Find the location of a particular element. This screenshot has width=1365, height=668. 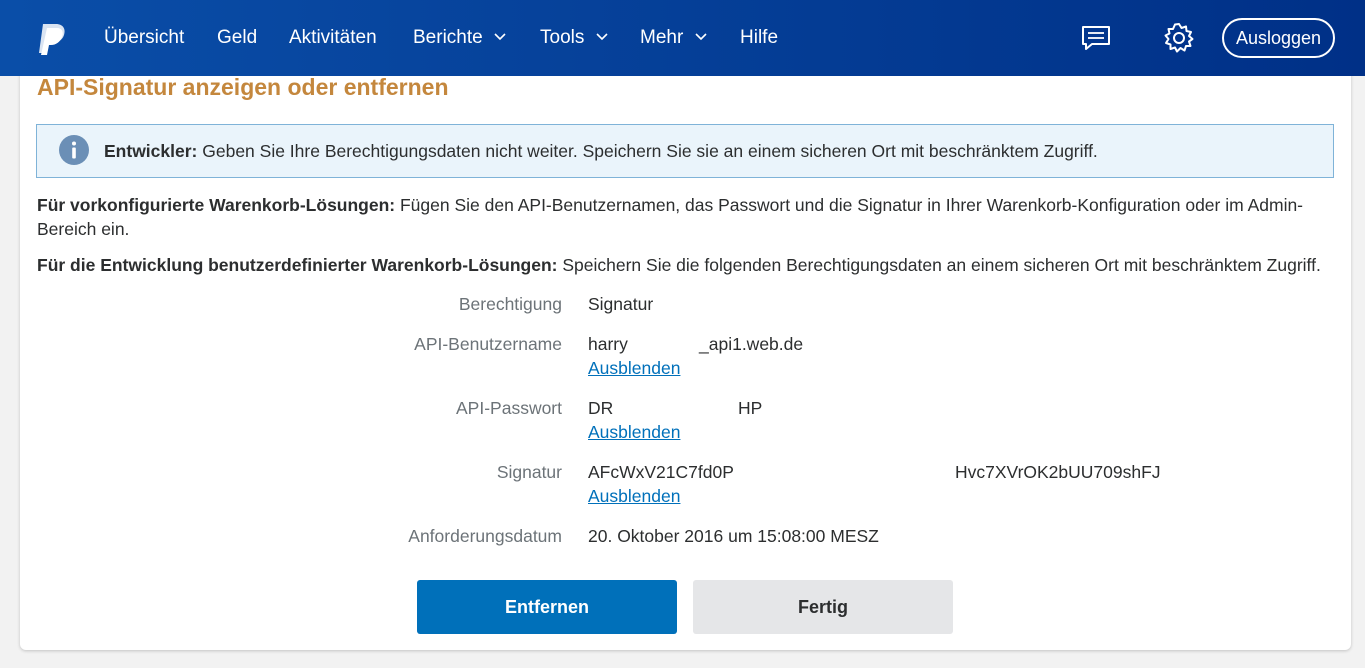

api-password-value-start: DR is located at coordinates (601, 408).